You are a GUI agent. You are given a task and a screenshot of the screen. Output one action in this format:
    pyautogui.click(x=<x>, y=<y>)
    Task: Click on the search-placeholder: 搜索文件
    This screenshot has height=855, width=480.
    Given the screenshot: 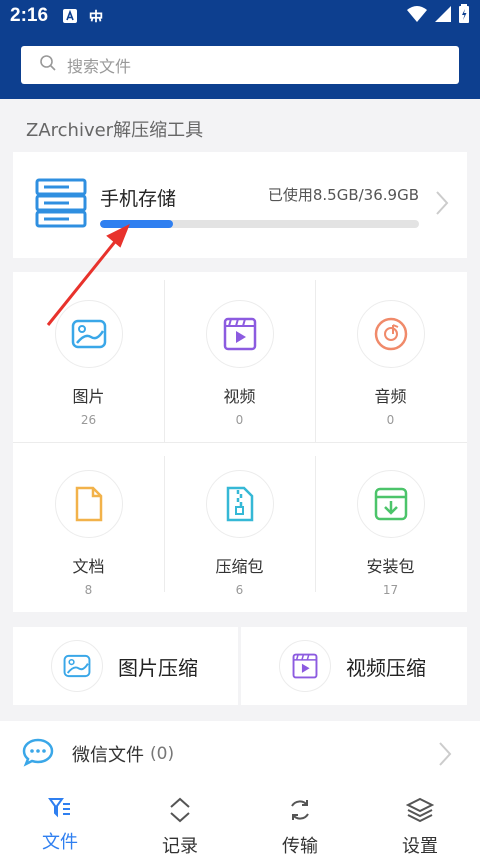 What is the action you would take?
    pyautogui.click(x=99, y=66)
    